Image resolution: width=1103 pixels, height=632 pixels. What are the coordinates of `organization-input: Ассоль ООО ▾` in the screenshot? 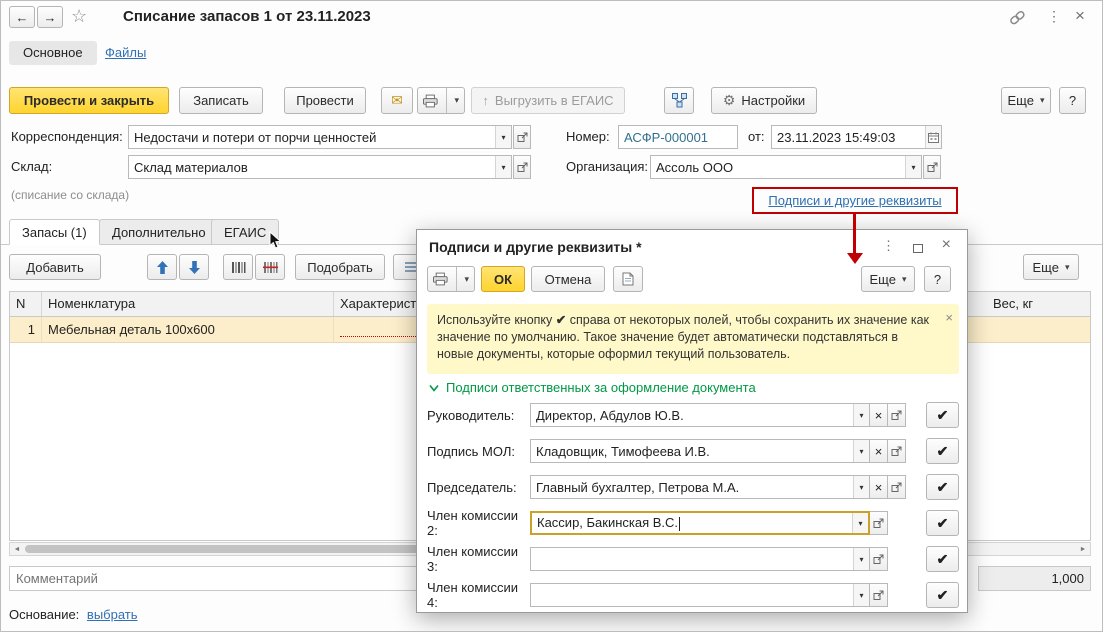 It's located at (786, 167).